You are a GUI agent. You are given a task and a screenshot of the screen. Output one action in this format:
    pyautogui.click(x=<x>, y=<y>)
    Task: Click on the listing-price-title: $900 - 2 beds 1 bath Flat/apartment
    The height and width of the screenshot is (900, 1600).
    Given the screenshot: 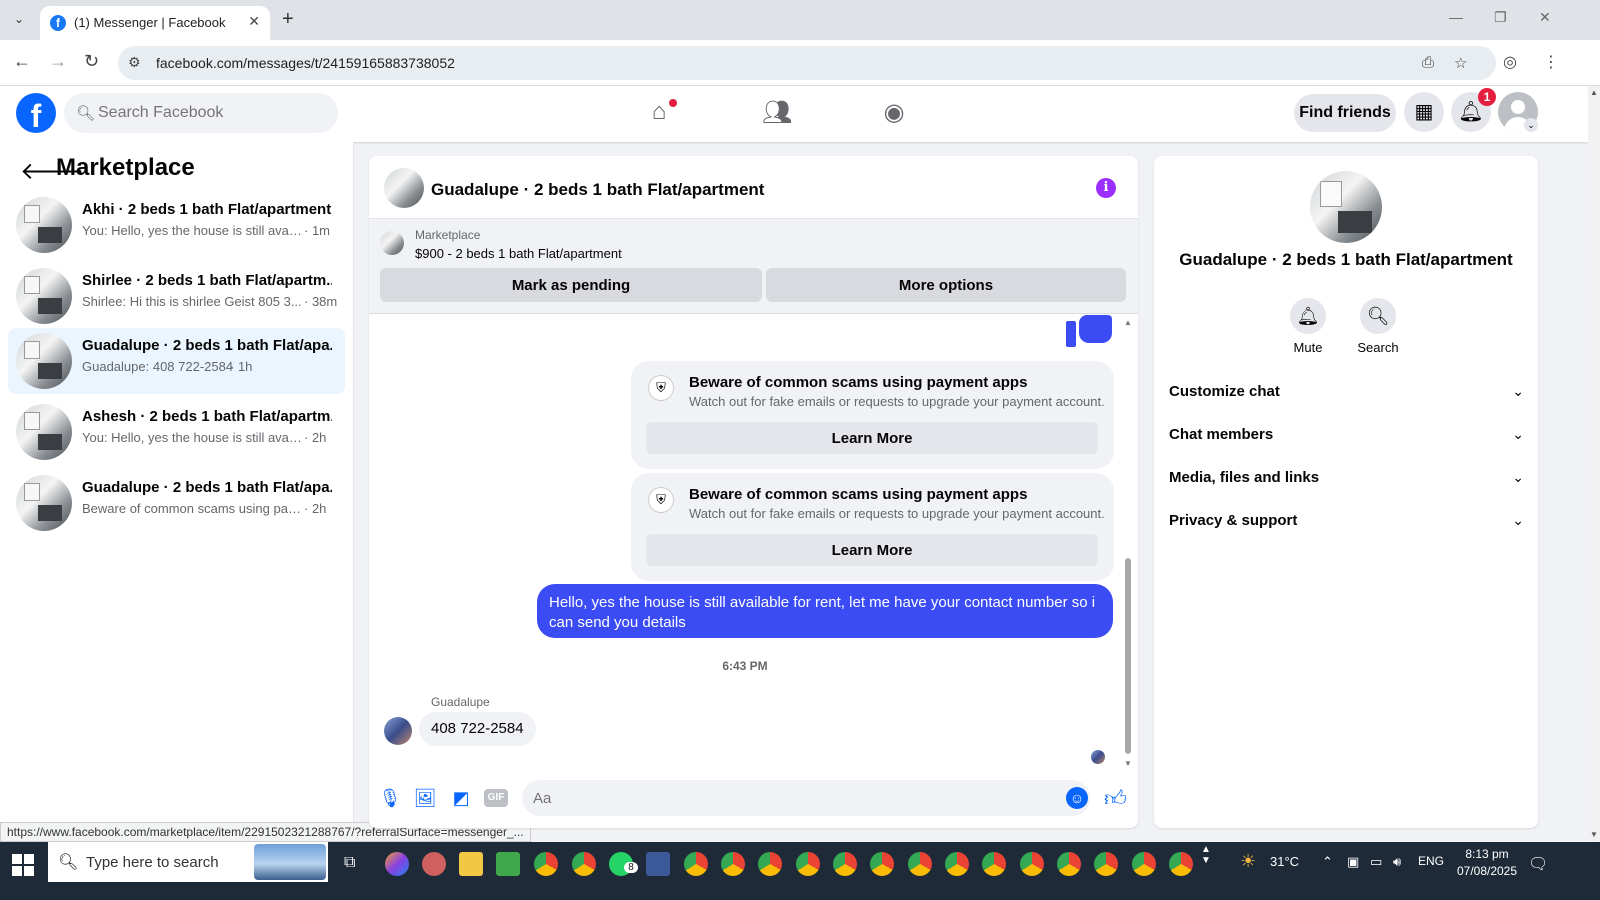 What is the action you would take?
    pyautogui.click(x=518, y=253)
    